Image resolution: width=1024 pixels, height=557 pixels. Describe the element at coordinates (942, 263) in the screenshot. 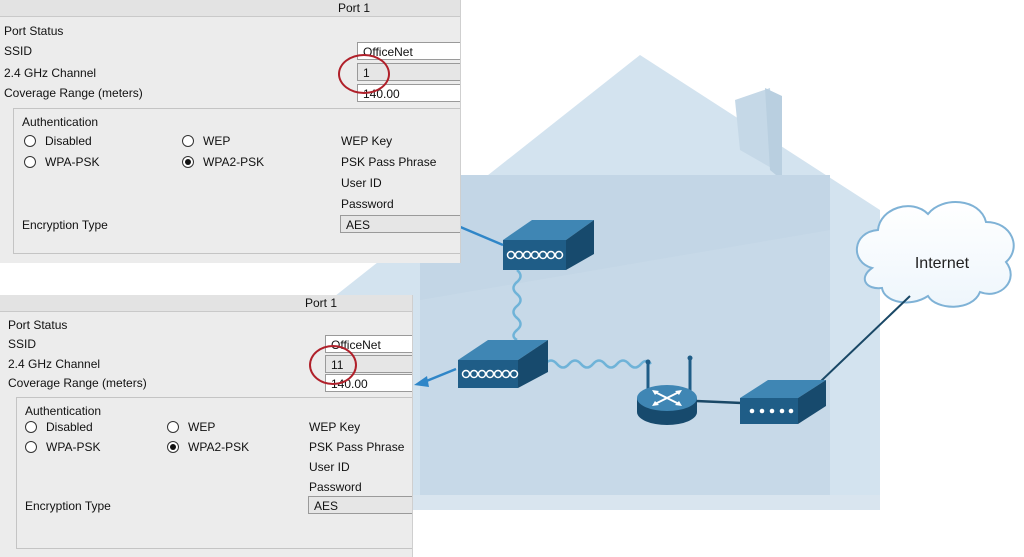

I see `internet-cloud-label: Internet` at that location.